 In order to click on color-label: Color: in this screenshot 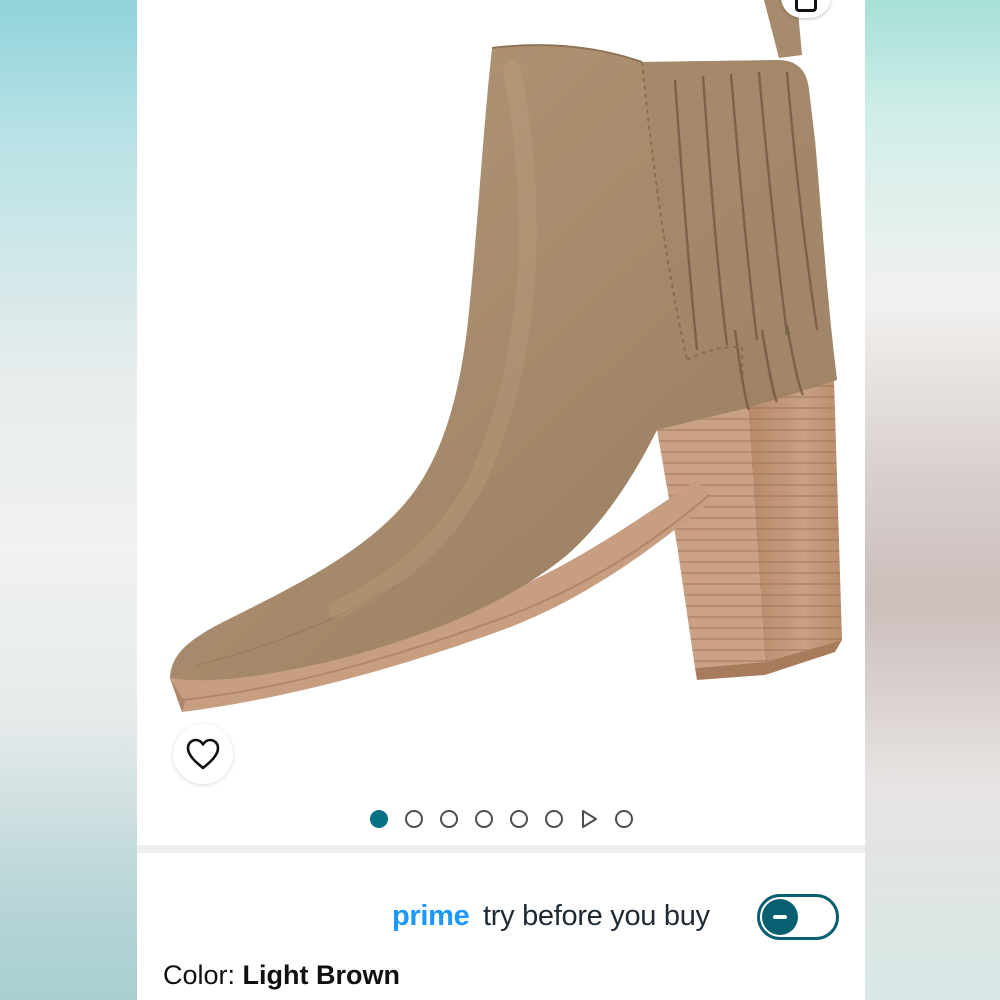, I will do `click(203, 975)`.